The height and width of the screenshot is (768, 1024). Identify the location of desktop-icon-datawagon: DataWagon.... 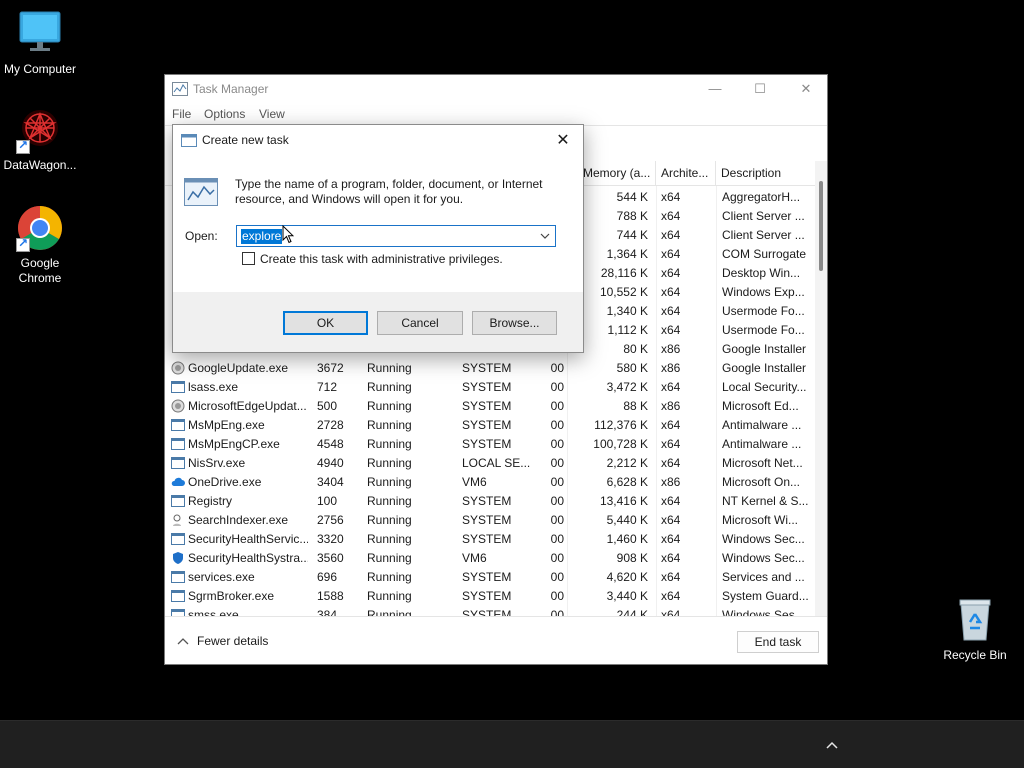
(40, 139).